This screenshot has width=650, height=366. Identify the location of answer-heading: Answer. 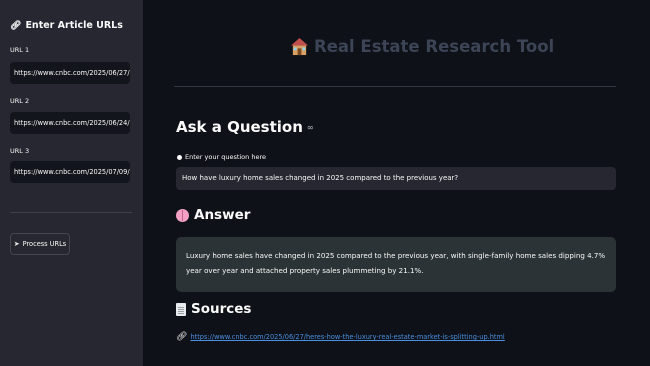
(213, 215).